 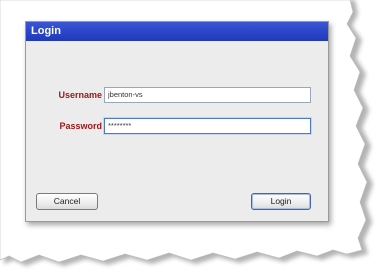 What do you see at coordinates (207, 95) in the screenshot?
I see `username-field: jbenton-vs` at bounding box center [207, 95].